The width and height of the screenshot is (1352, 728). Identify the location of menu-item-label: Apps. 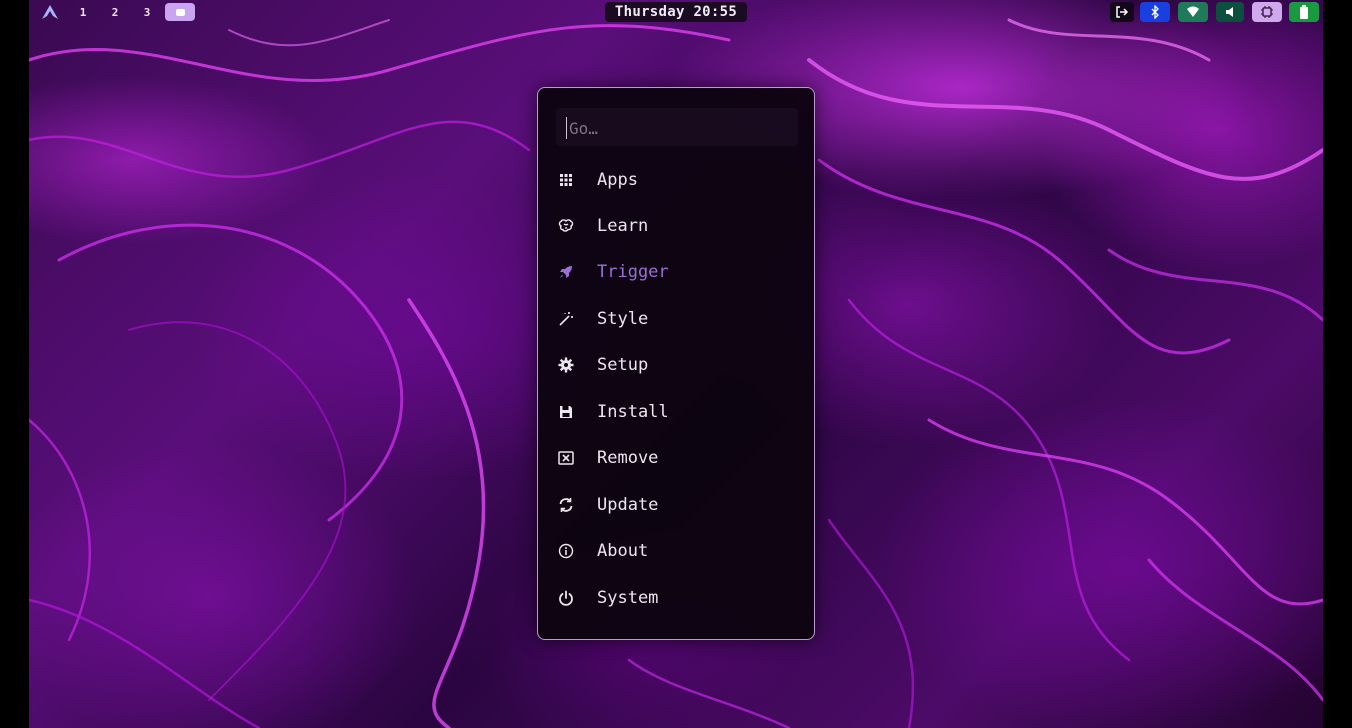
(617, 180).